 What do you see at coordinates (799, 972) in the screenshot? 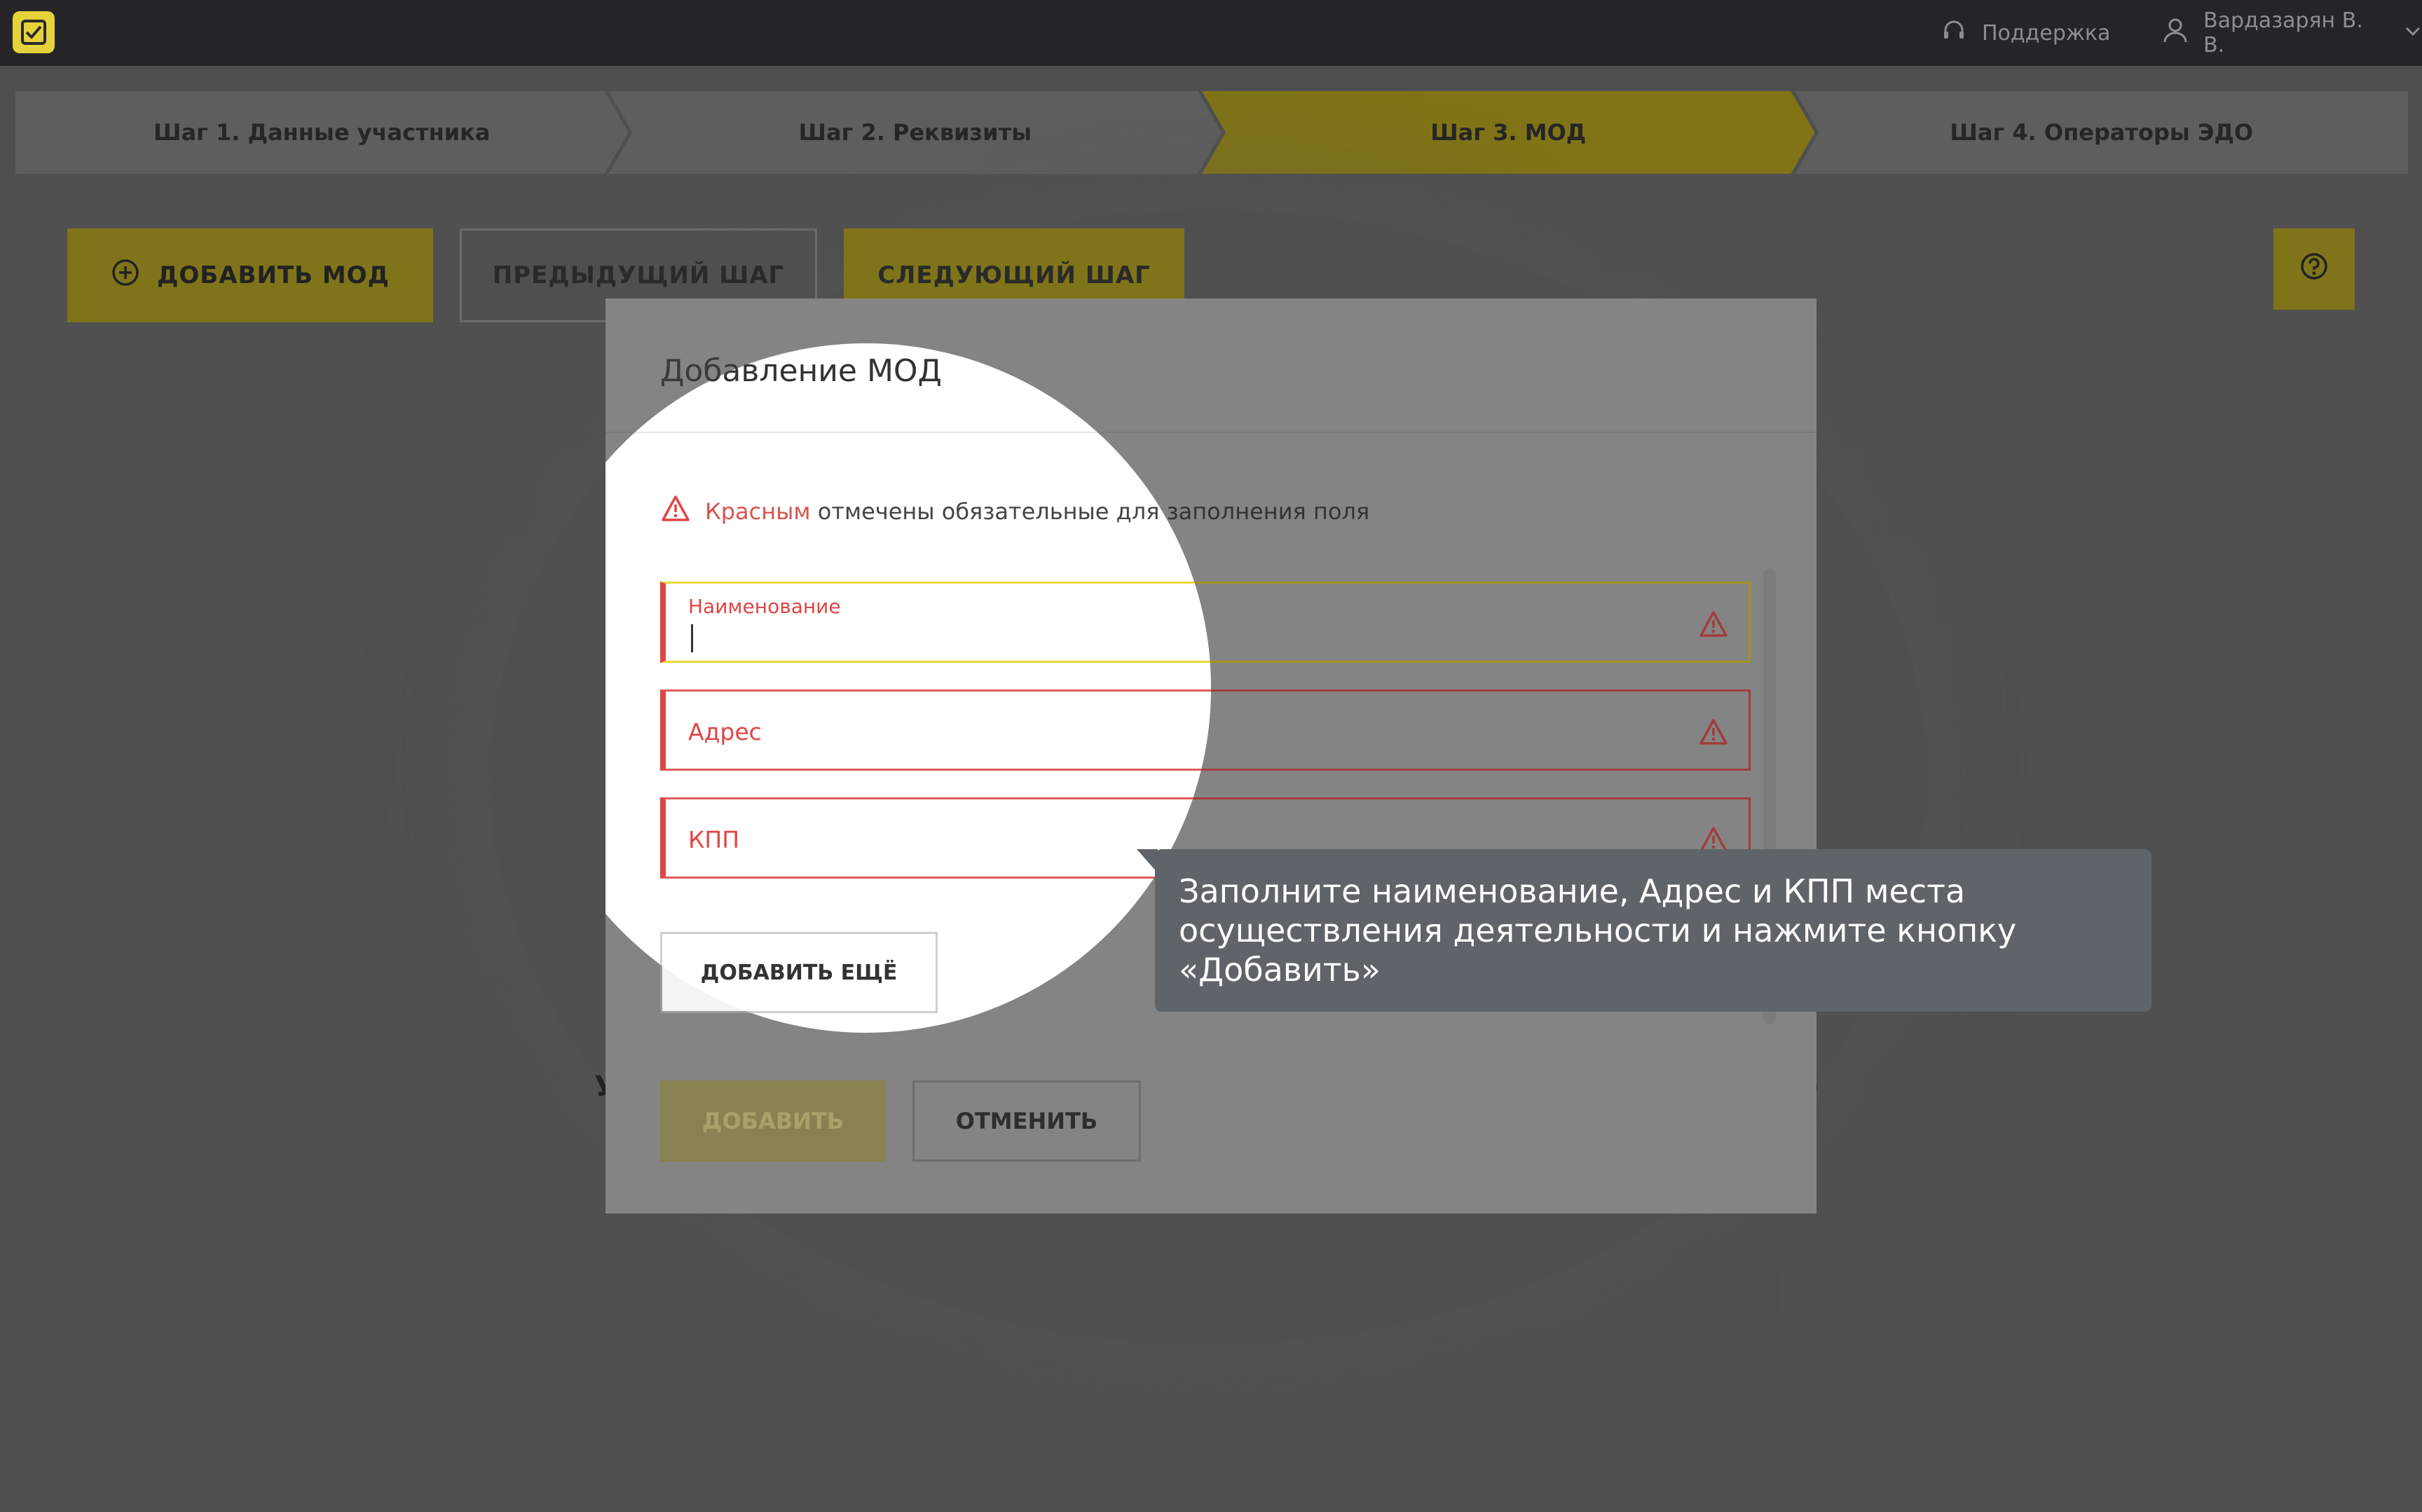
I see `add-more-button: ДОБАВИТЬ ЕЩЁ` at bounding box center [799, 972].